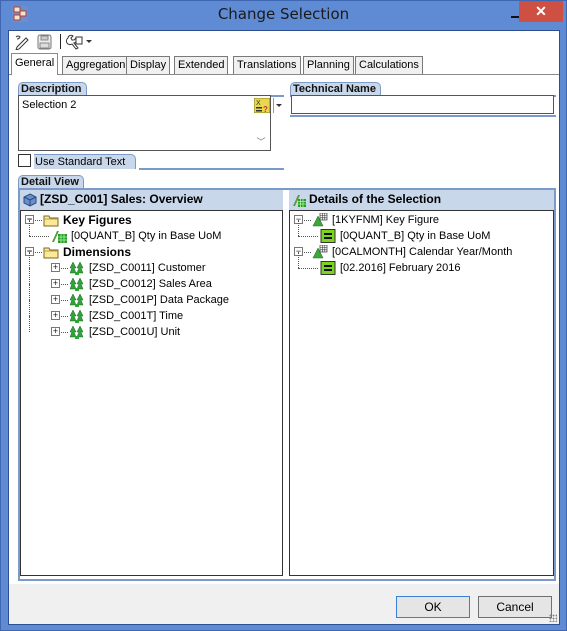 The image size is (567, 631). Describe the element at coordinates (147, 268) in the screenshot. I see `tree-node-label: [ZSD_C0011] Customer` at that location.